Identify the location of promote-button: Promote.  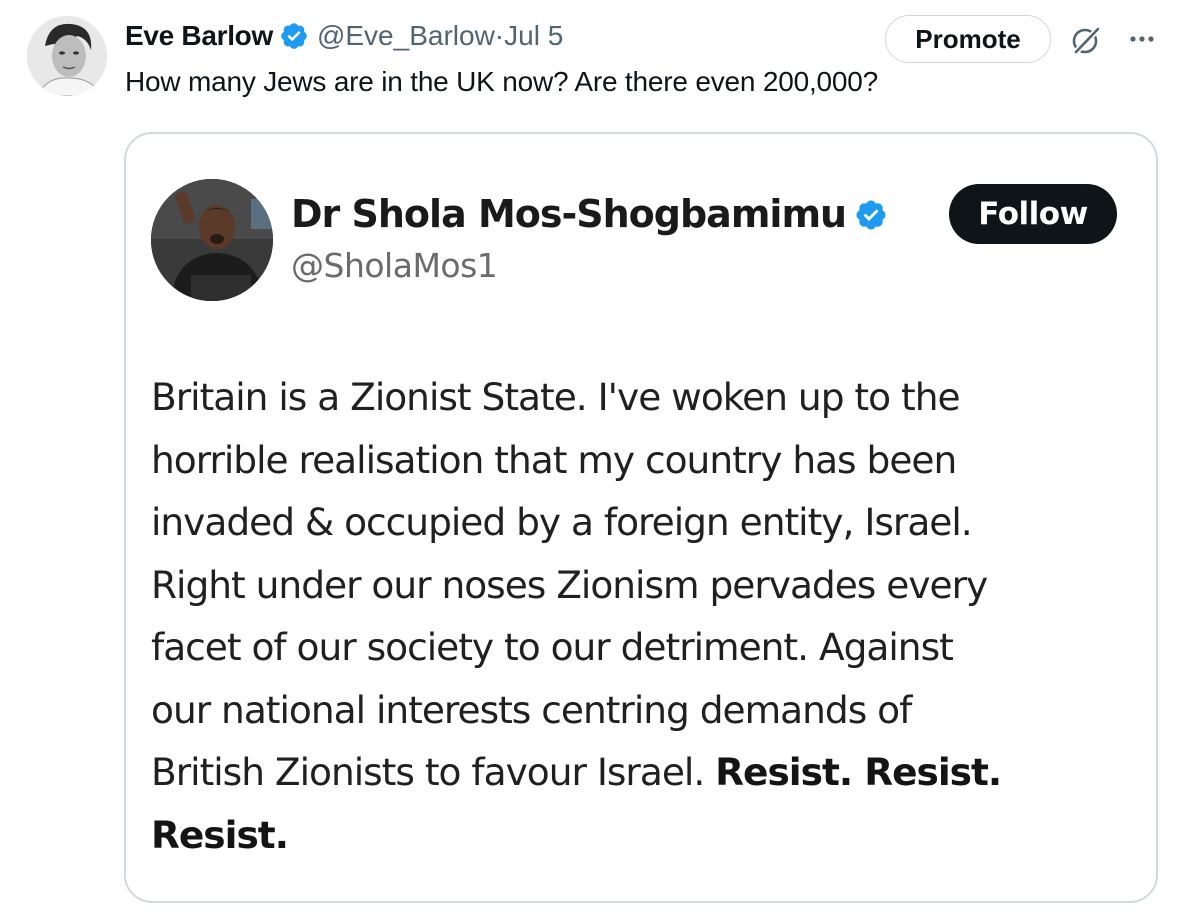
(968, 39).